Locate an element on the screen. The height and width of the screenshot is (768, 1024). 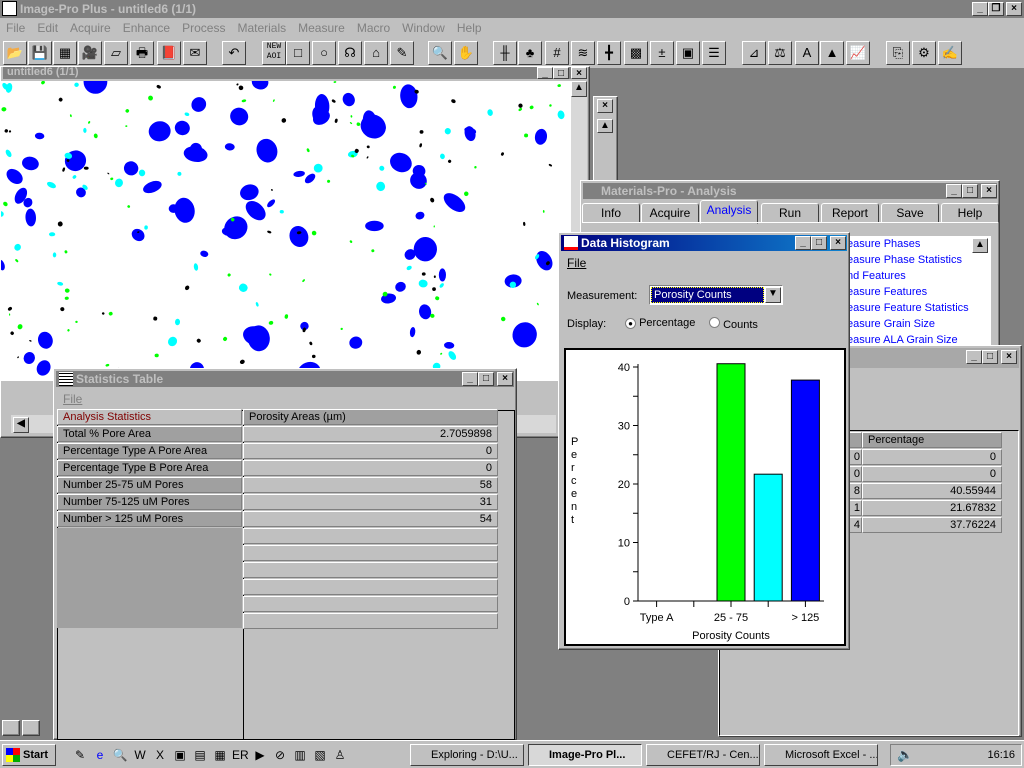
camera-icon: 🎥 is located at coordinates (90, 53).